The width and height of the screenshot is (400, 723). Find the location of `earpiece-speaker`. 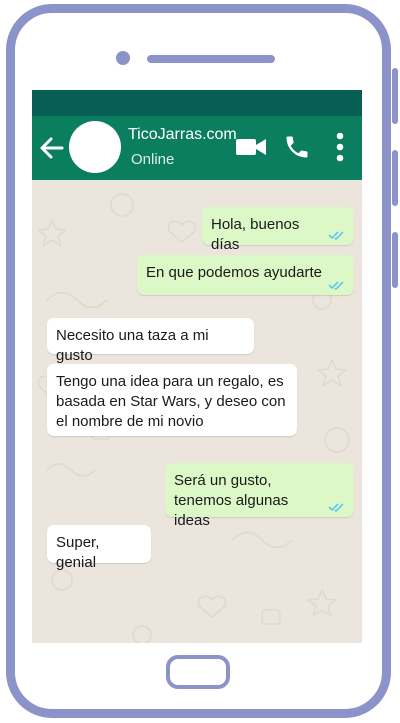

earpiece-speaker is located at coordinates (211, 59).